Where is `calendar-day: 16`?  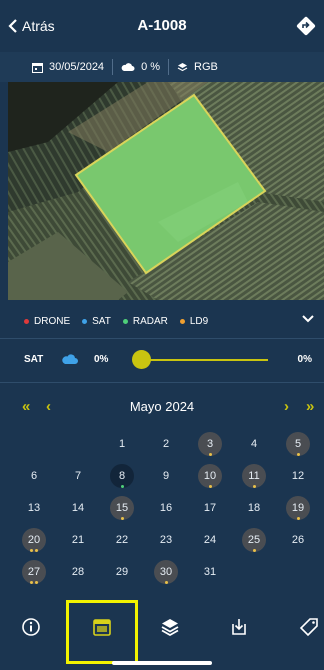
calendar-day: 16 is located at coordinates (166, 510).